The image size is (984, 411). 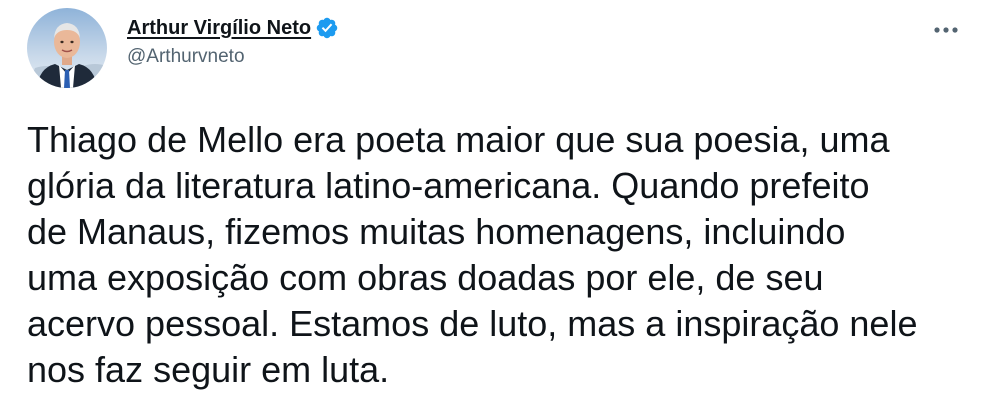 I want to click on display-name: Arthur Virgílio Neto, so click(x=219, y=28).